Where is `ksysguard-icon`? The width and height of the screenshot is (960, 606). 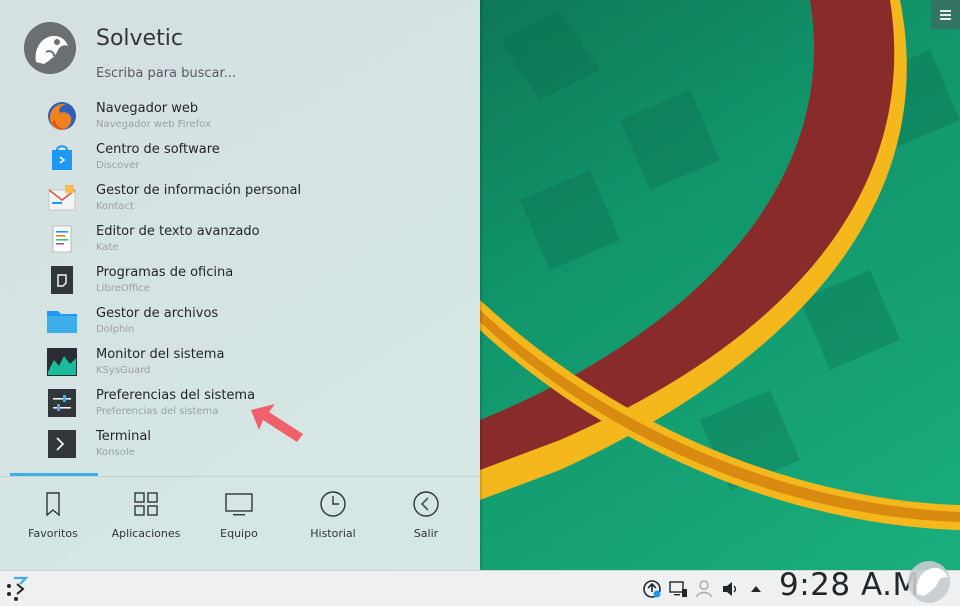
ksysguard-icon is located at coordinates (62, 362).